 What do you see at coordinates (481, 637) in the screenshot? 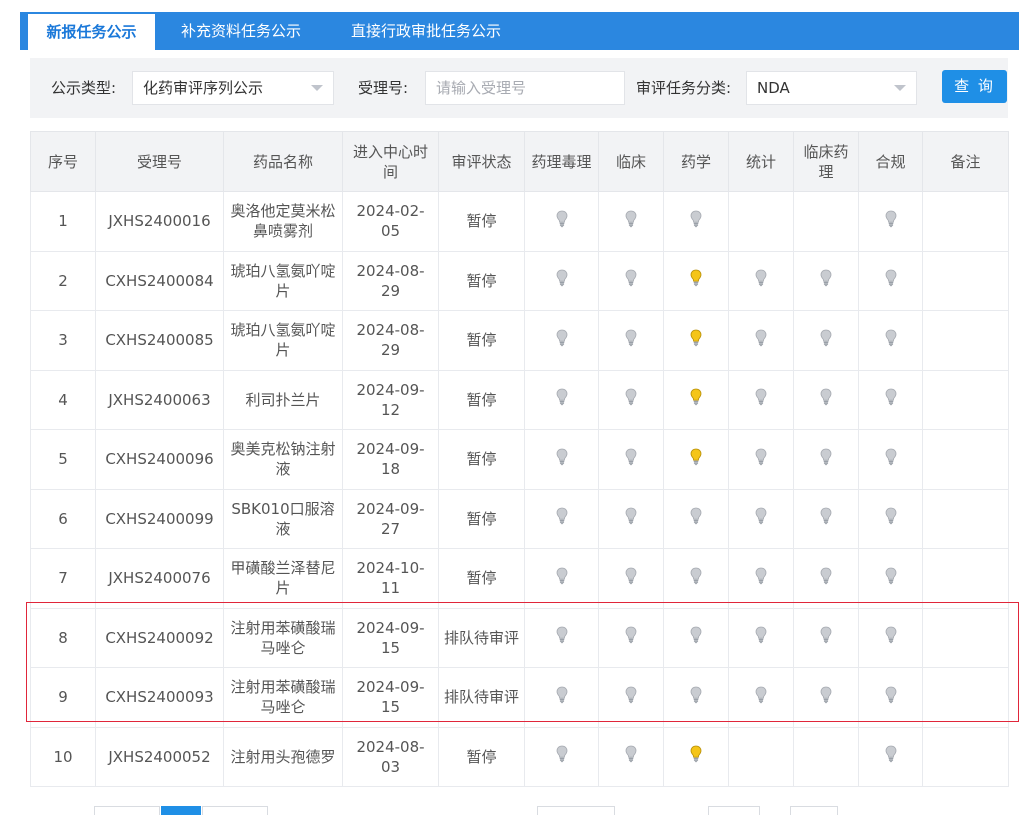
I see `row-review-status: 排队待审评` at bounding box center [481, 637].